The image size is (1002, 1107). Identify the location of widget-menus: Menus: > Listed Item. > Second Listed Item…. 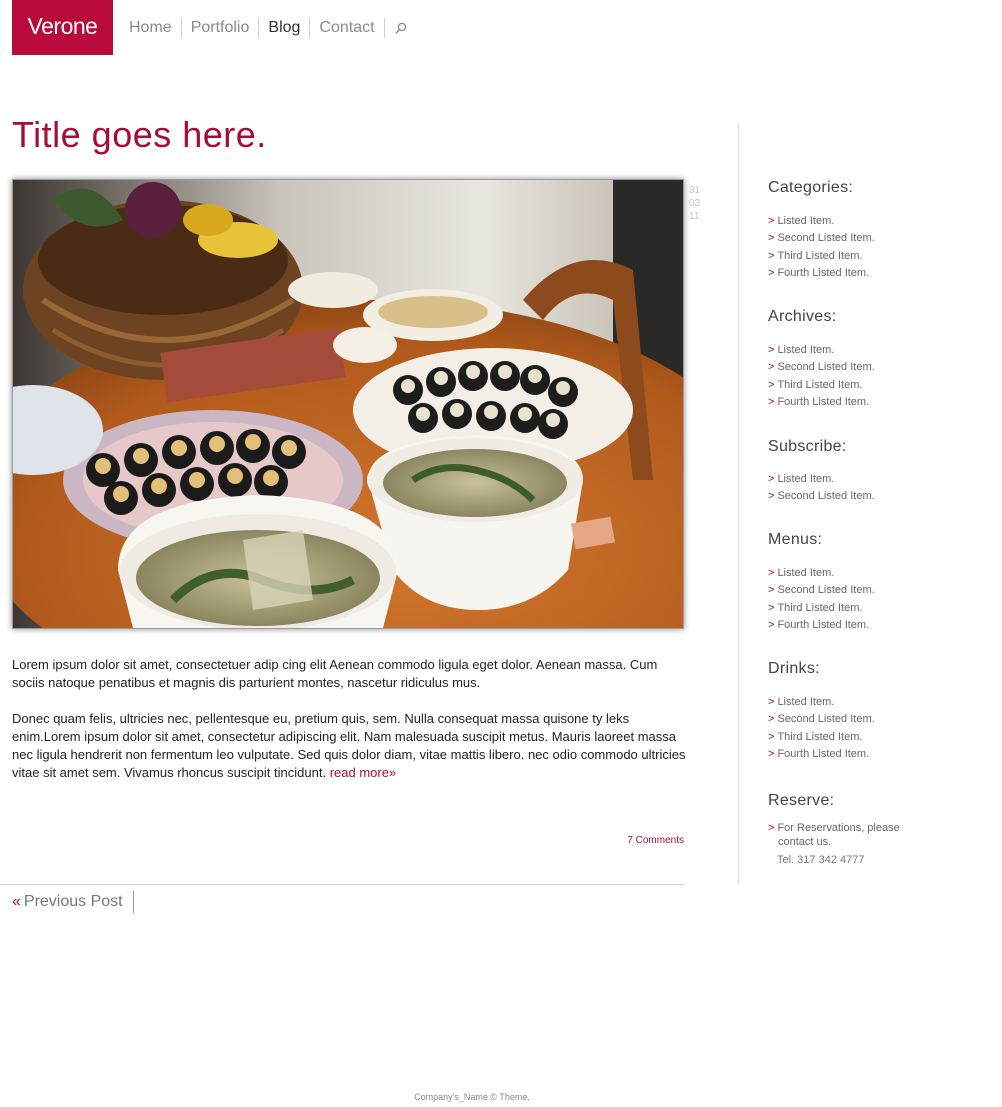
(868, 594).